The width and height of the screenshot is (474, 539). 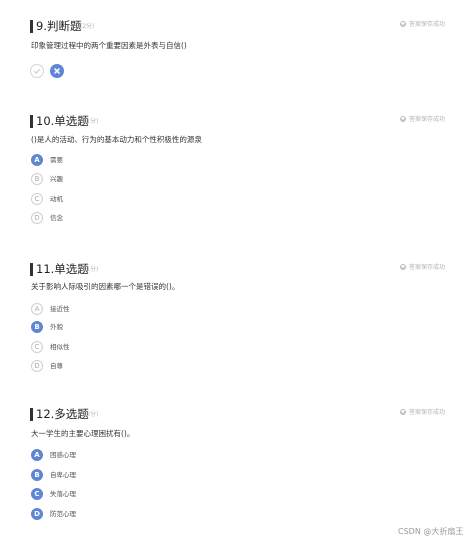 I want to click on option-text: 自卑心理, so click(x=63, y=475).